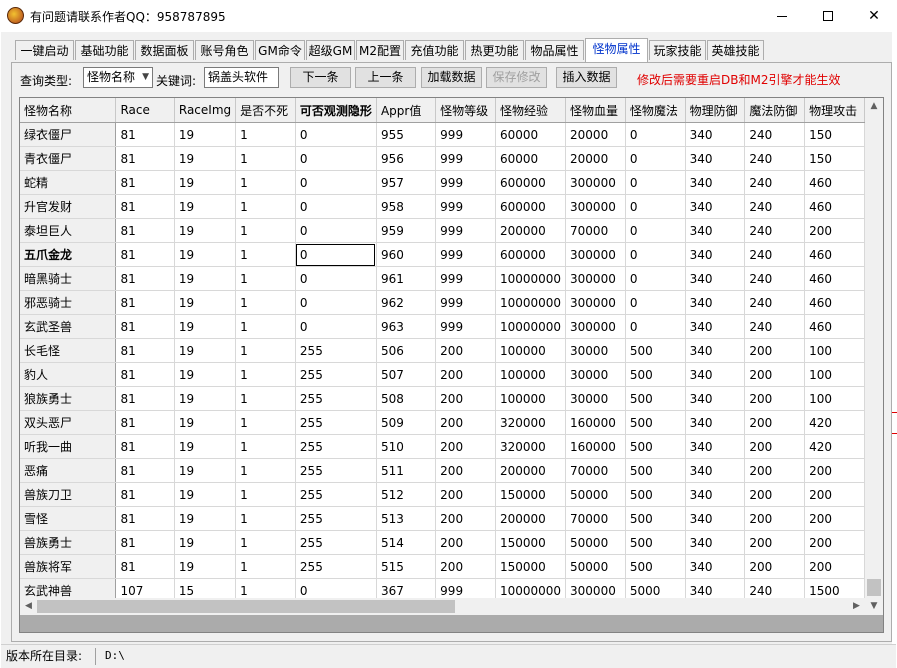 The image size is (897, 668). Describe the element at coordinates (531, 110) in the screenshot. I see `column-header: 怪物经验` at that location.